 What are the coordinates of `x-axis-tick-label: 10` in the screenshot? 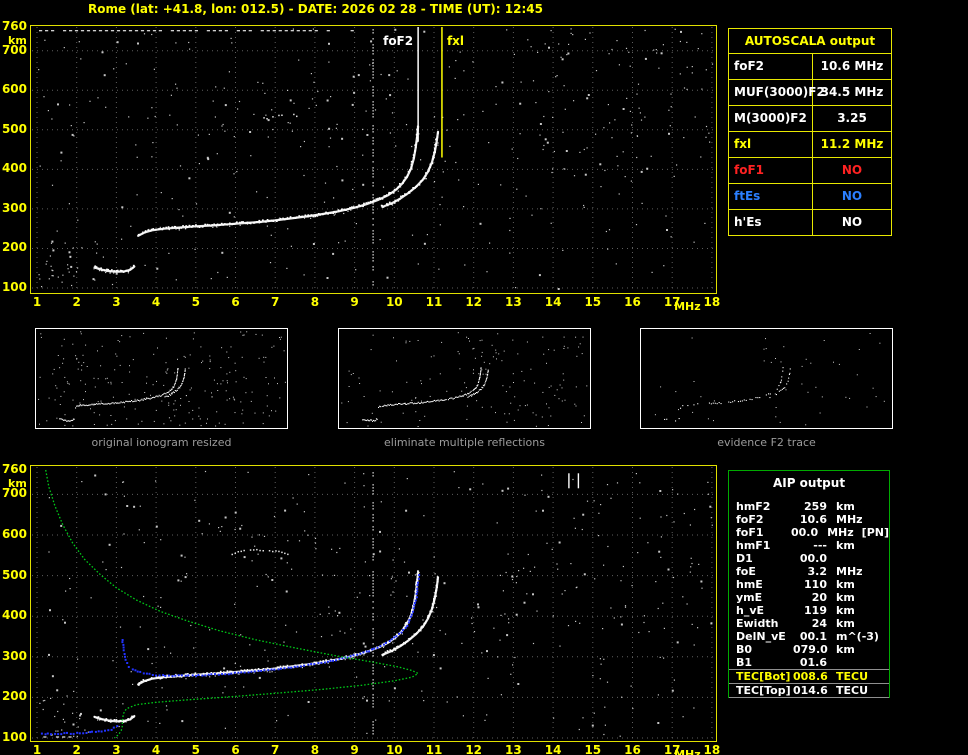 It's located at (394, 749).